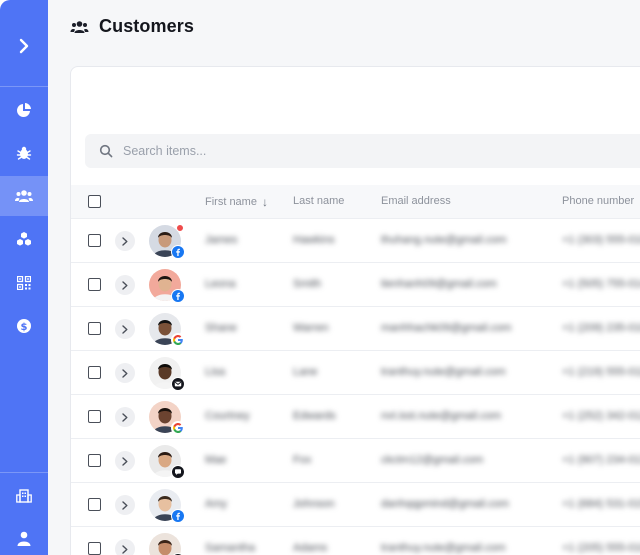 Image resolution: width=640 pixels, height=555 pixels. I want to click on cell-email: danhqqpmind@gmail.com, so click(445, 504).